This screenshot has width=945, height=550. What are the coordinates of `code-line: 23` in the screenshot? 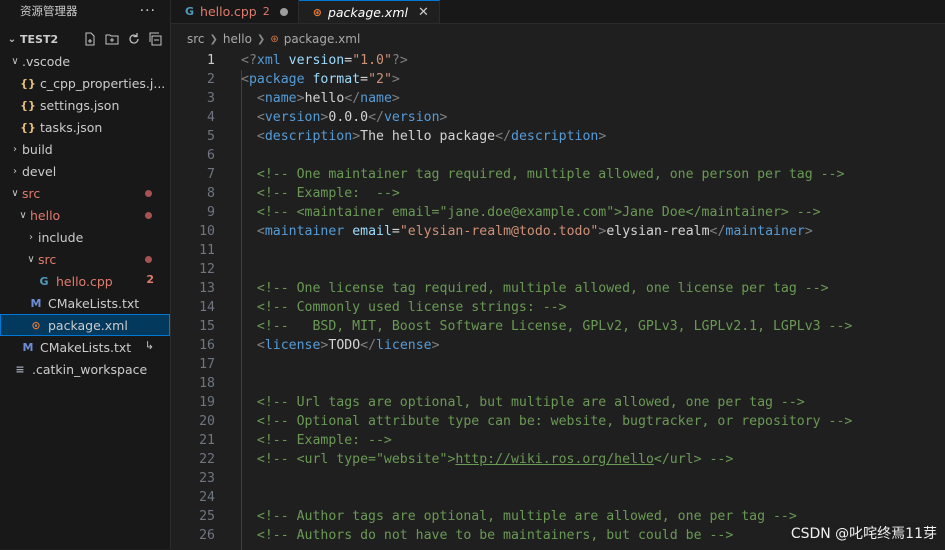 It's located at (558, 478).